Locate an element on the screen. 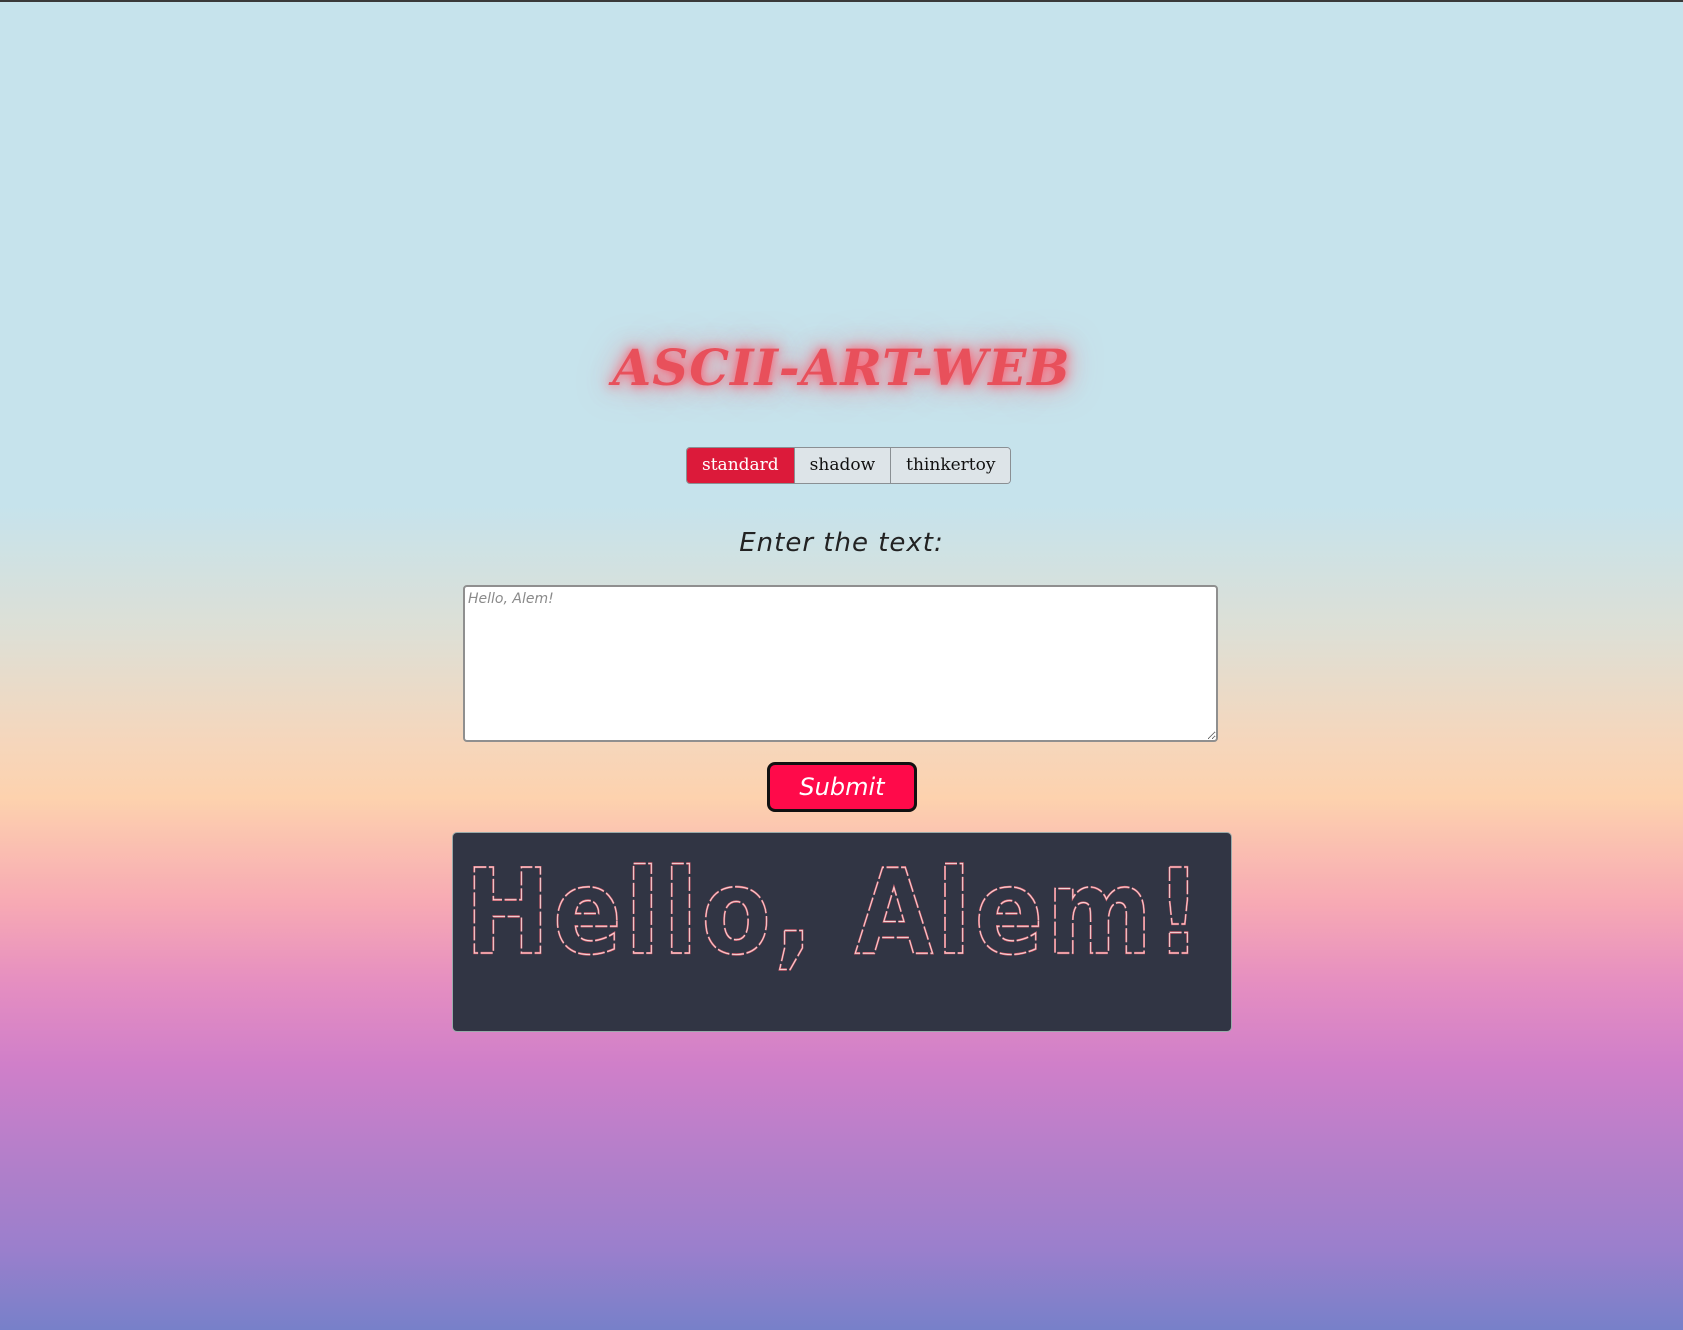 The height and width of the screenshot is (1330, 1683). ascii-output-art: Hello, Alem! Hello, Alem! is located at coordinates (834, 912).